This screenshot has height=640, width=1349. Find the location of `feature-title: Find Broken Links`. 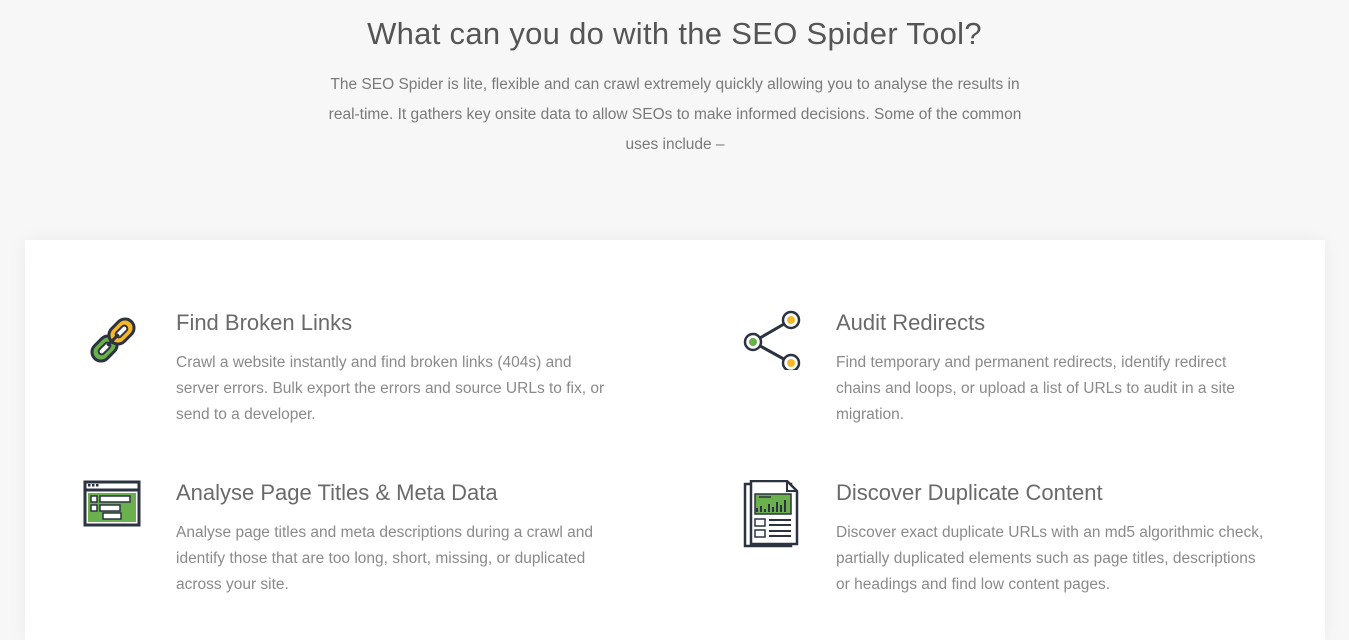

feature-title: Find Broken Links is located at coordinates (264, 322).